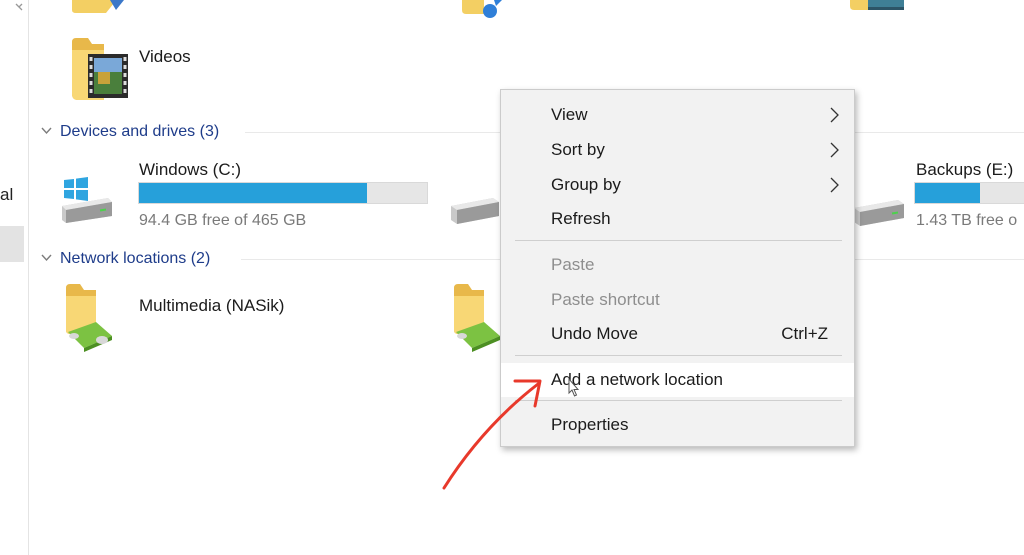 This screenshot has width=1024, height=555. What do you see at coordinates (804, 333) in the screenshot?
I see `menu-item-shortcut: Ctrl+Z` at bounding box center [804, 333].